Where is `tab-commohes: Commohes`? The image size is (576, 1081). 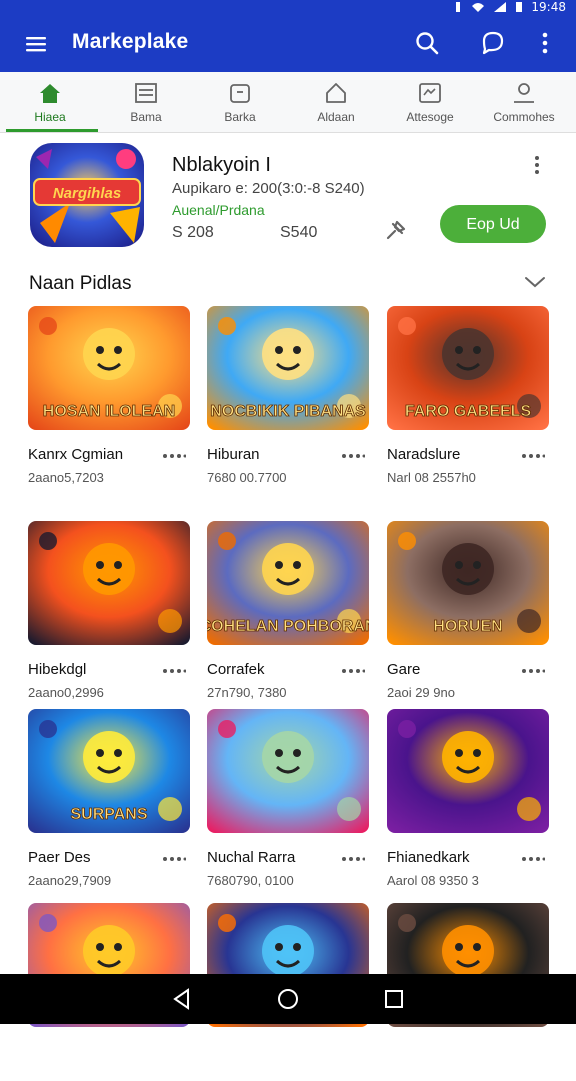
tab-commohes: Commohes is located at coordinates (524, 102).